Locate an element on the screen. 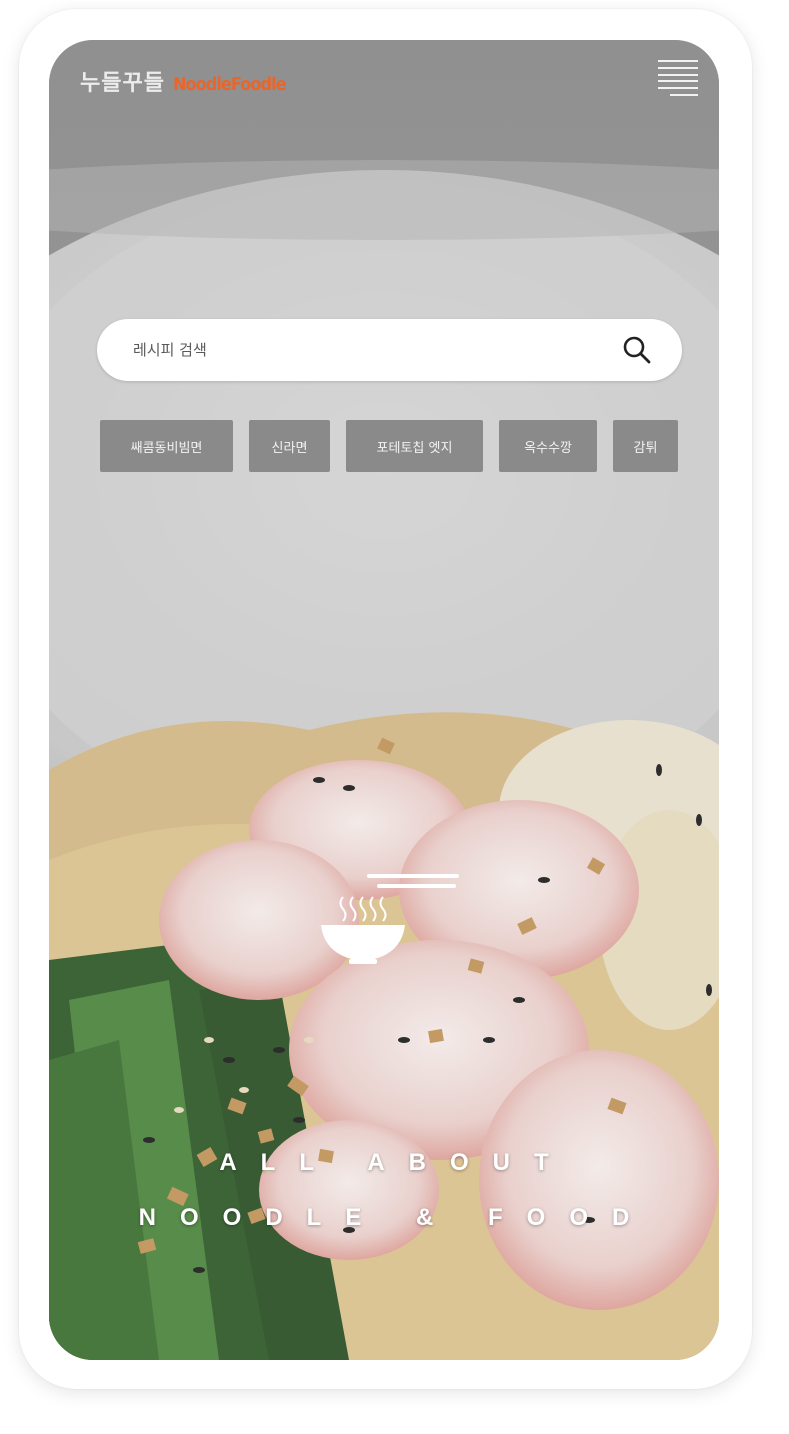  tagline-line-2: NOODLE & FOOD is located at coordinates (396, 1217).